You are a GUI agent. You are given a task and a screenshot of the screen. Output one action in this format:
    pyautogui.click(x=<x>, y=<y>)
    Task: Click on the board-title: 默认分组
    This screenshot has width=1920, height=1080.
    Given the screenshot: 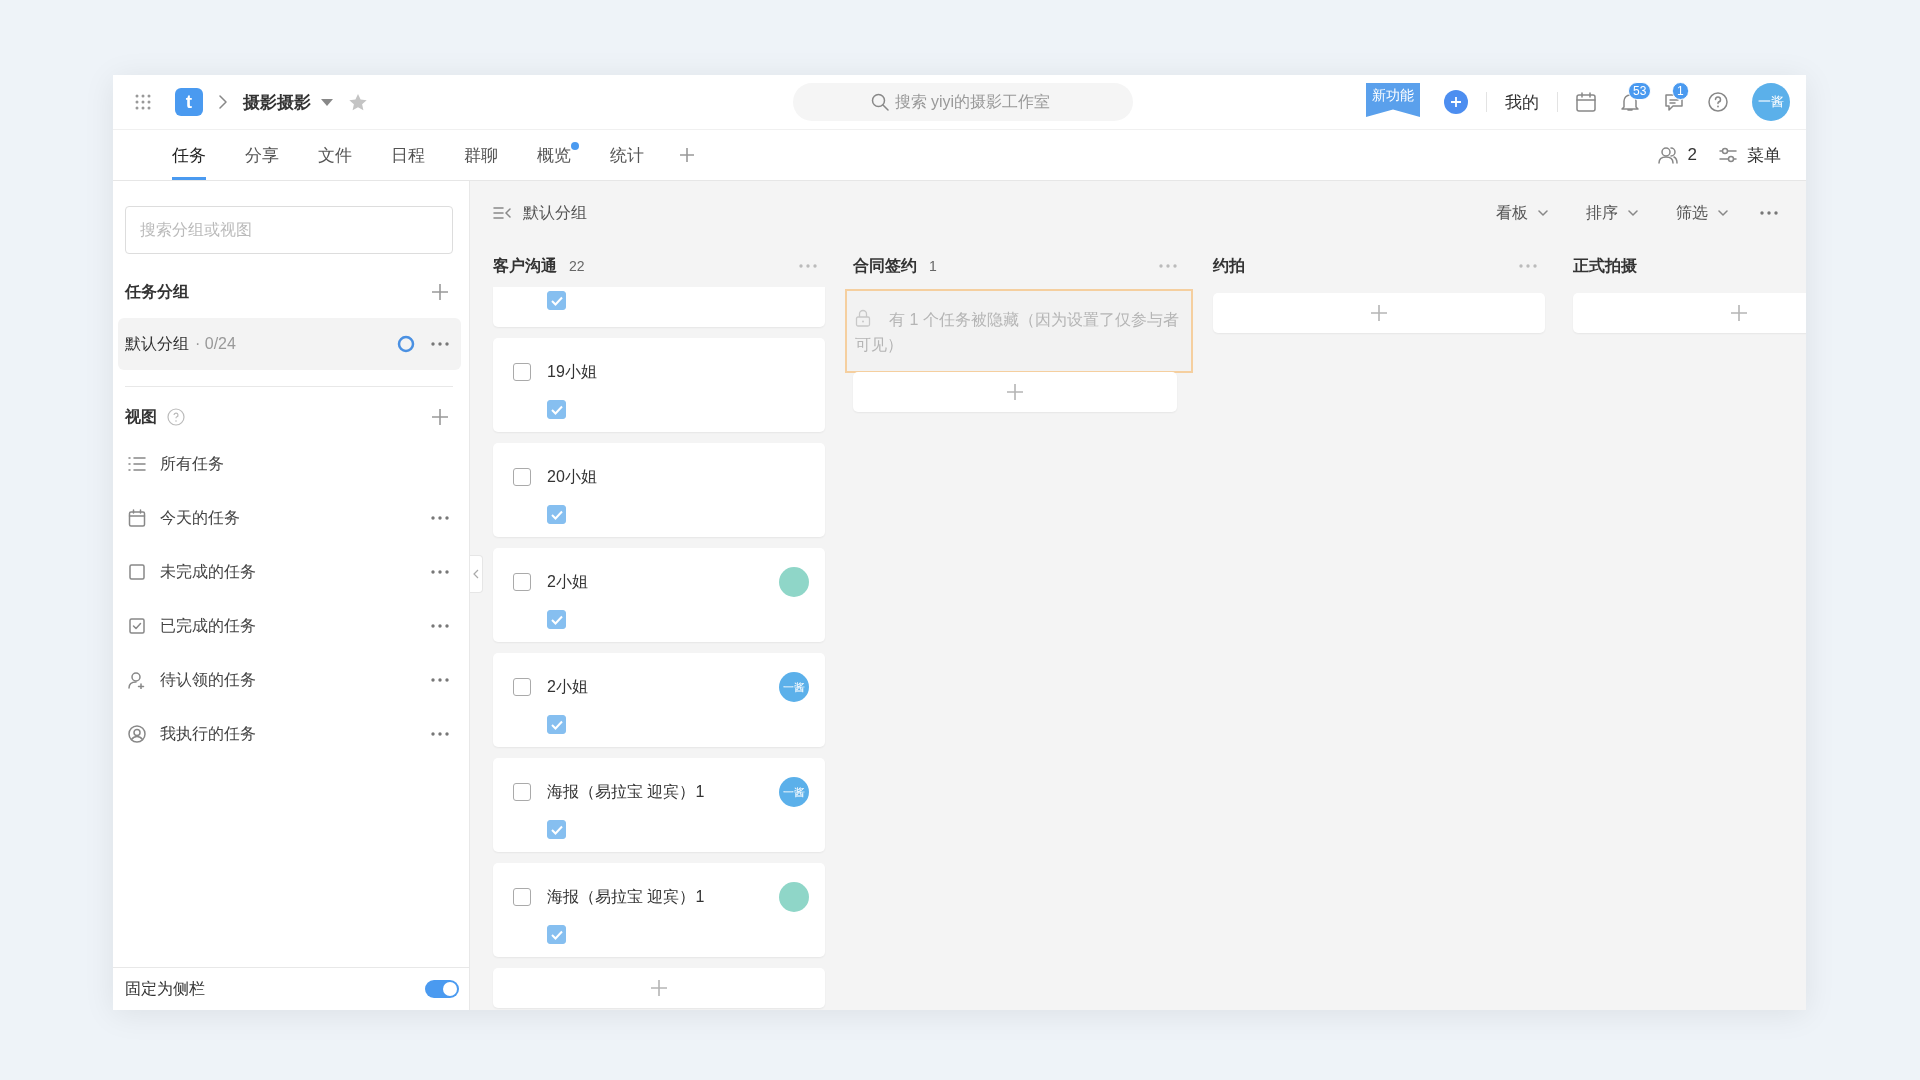 What is the action you would take?
    pyautogui.click(x=555, y=212)
    